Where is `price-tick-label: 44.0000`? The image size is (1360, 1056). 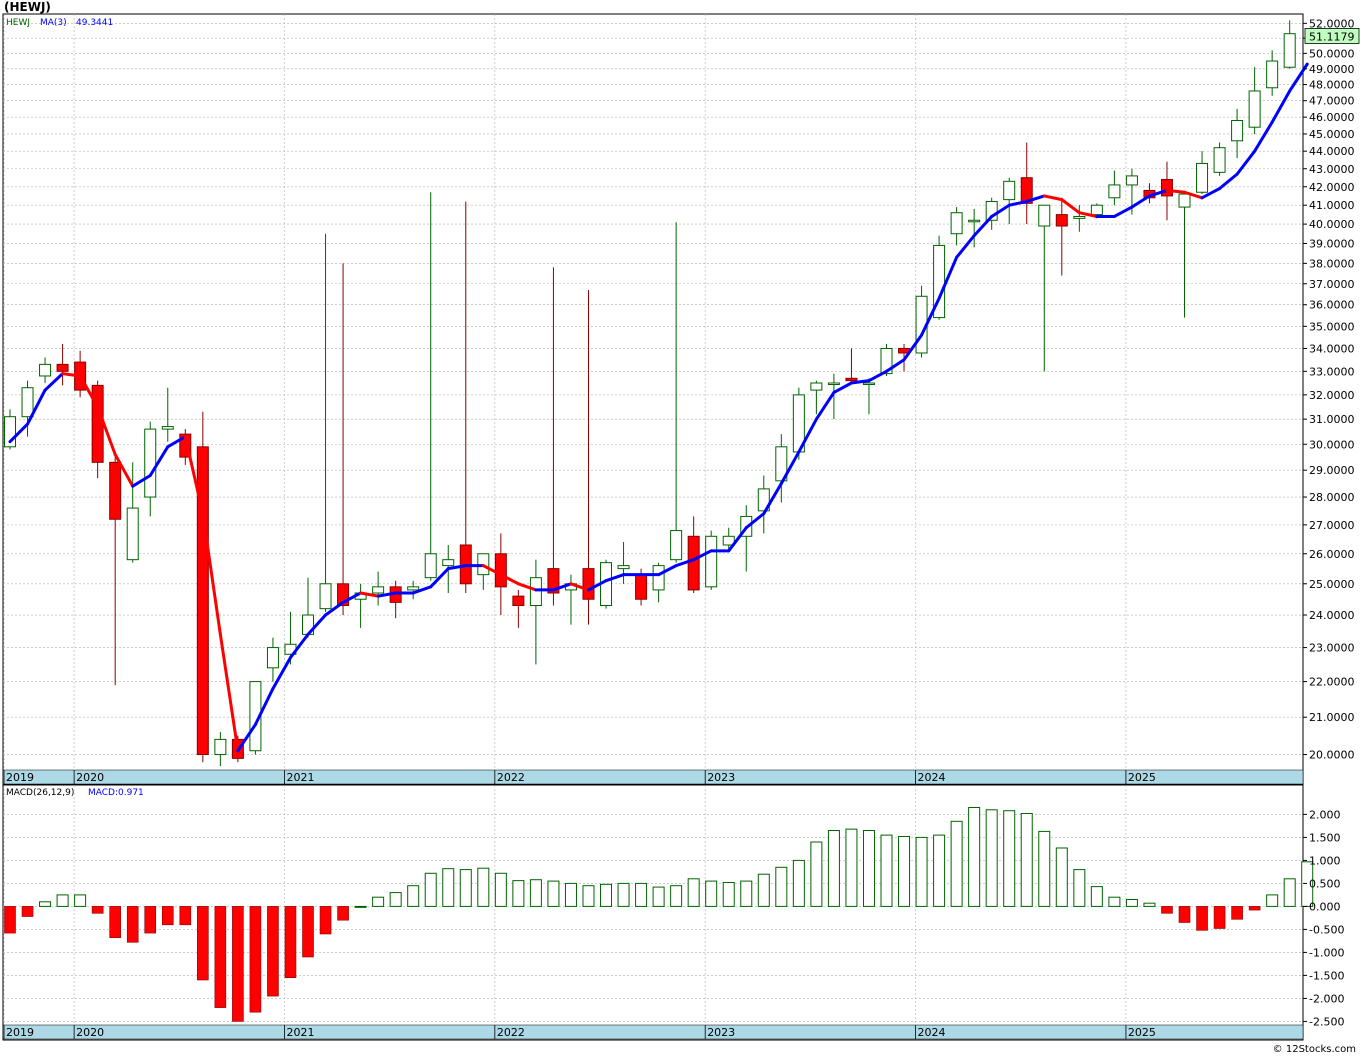
price-tick-label: 44.0000 is located at coordinates (1332, 151).